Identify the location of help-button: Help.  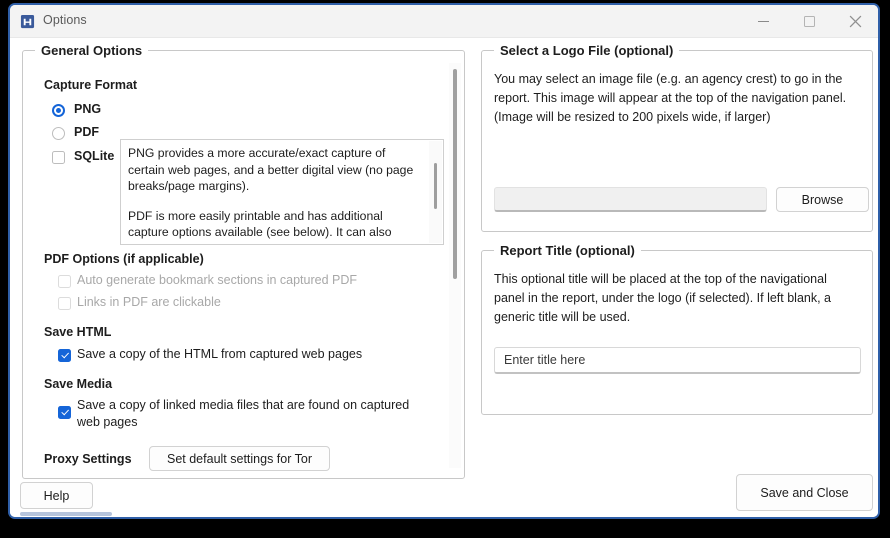
(56, 495).